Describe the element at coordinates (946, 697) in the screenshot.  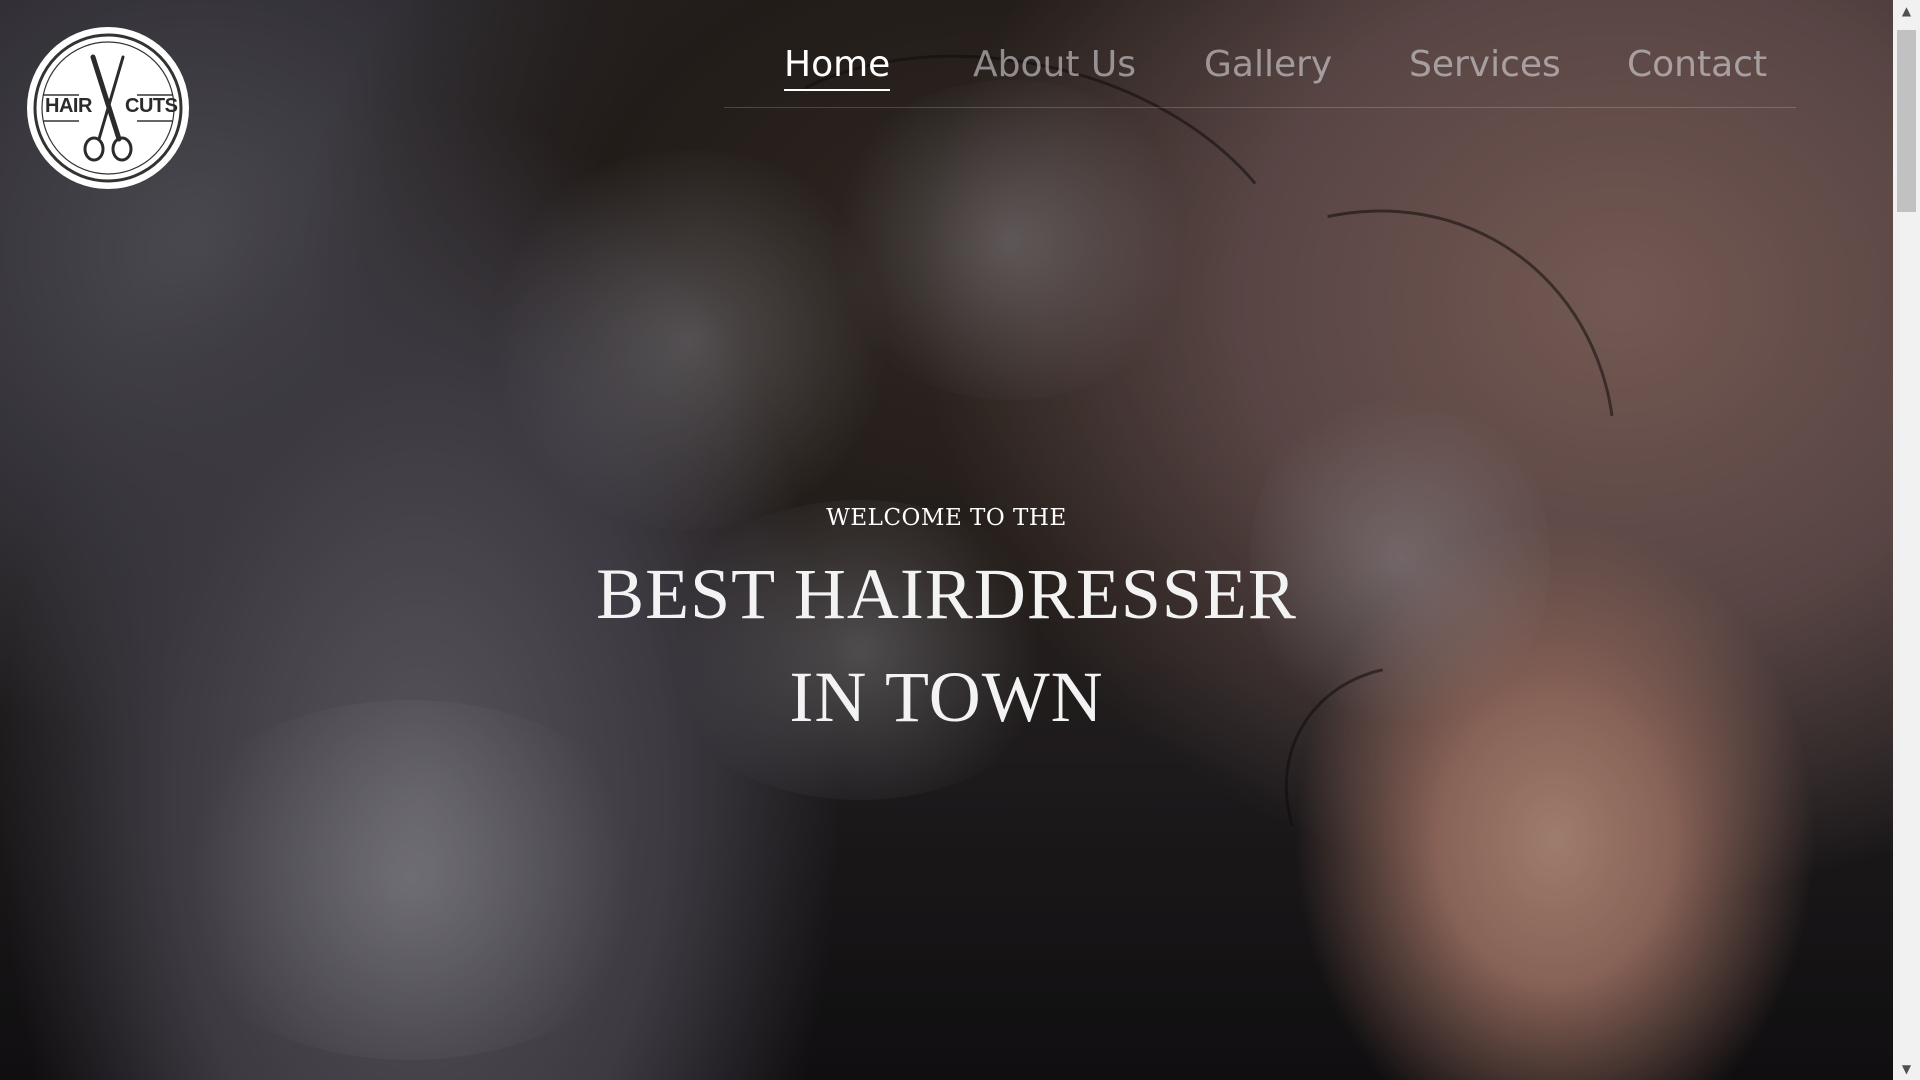
I see `hero-headline-line2: IN TOWN` at that location.